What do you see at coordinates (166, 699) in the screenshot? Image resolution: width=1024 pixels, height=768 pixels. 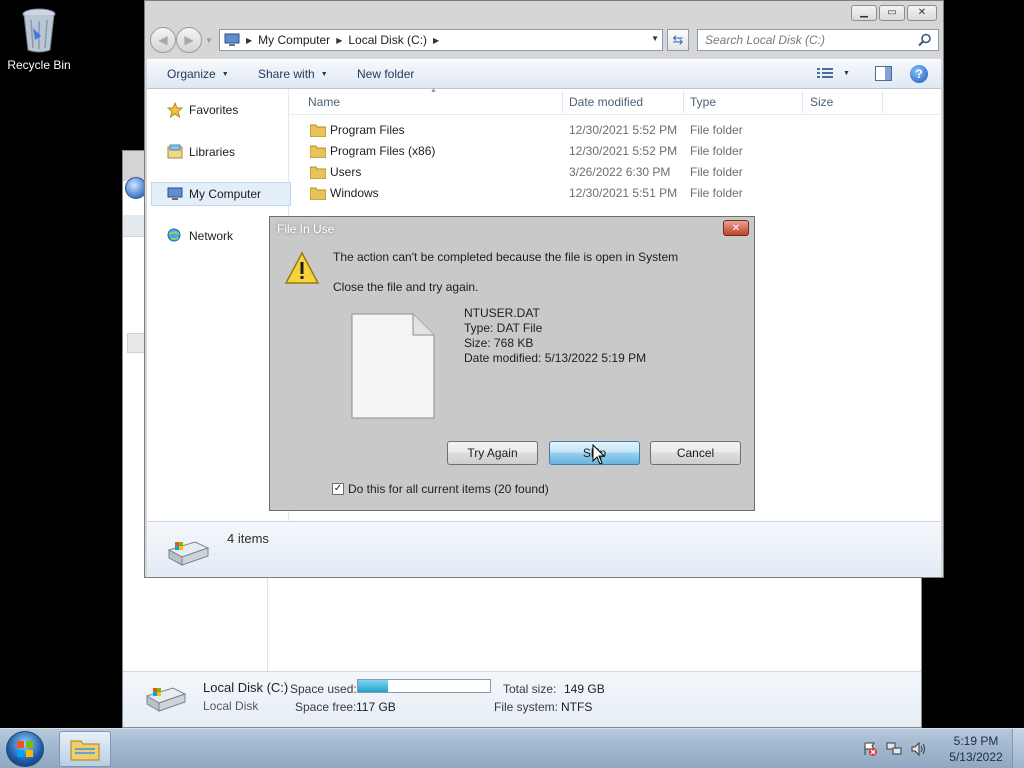 I see `drive-icon` at bounding box center [166, 699].